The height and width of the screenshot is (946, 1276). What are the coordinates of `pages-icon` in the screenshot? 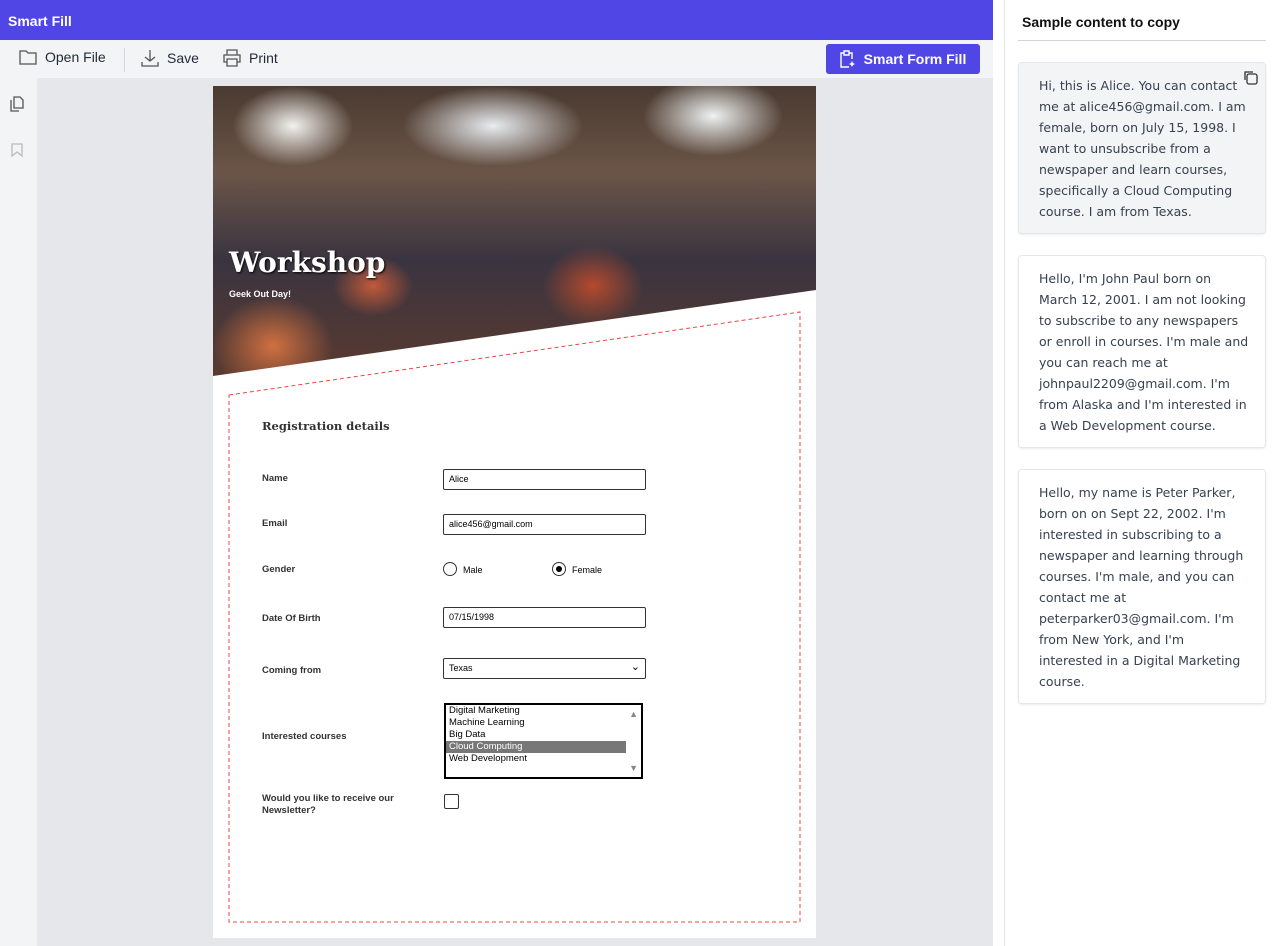 It's located at (17, 104).